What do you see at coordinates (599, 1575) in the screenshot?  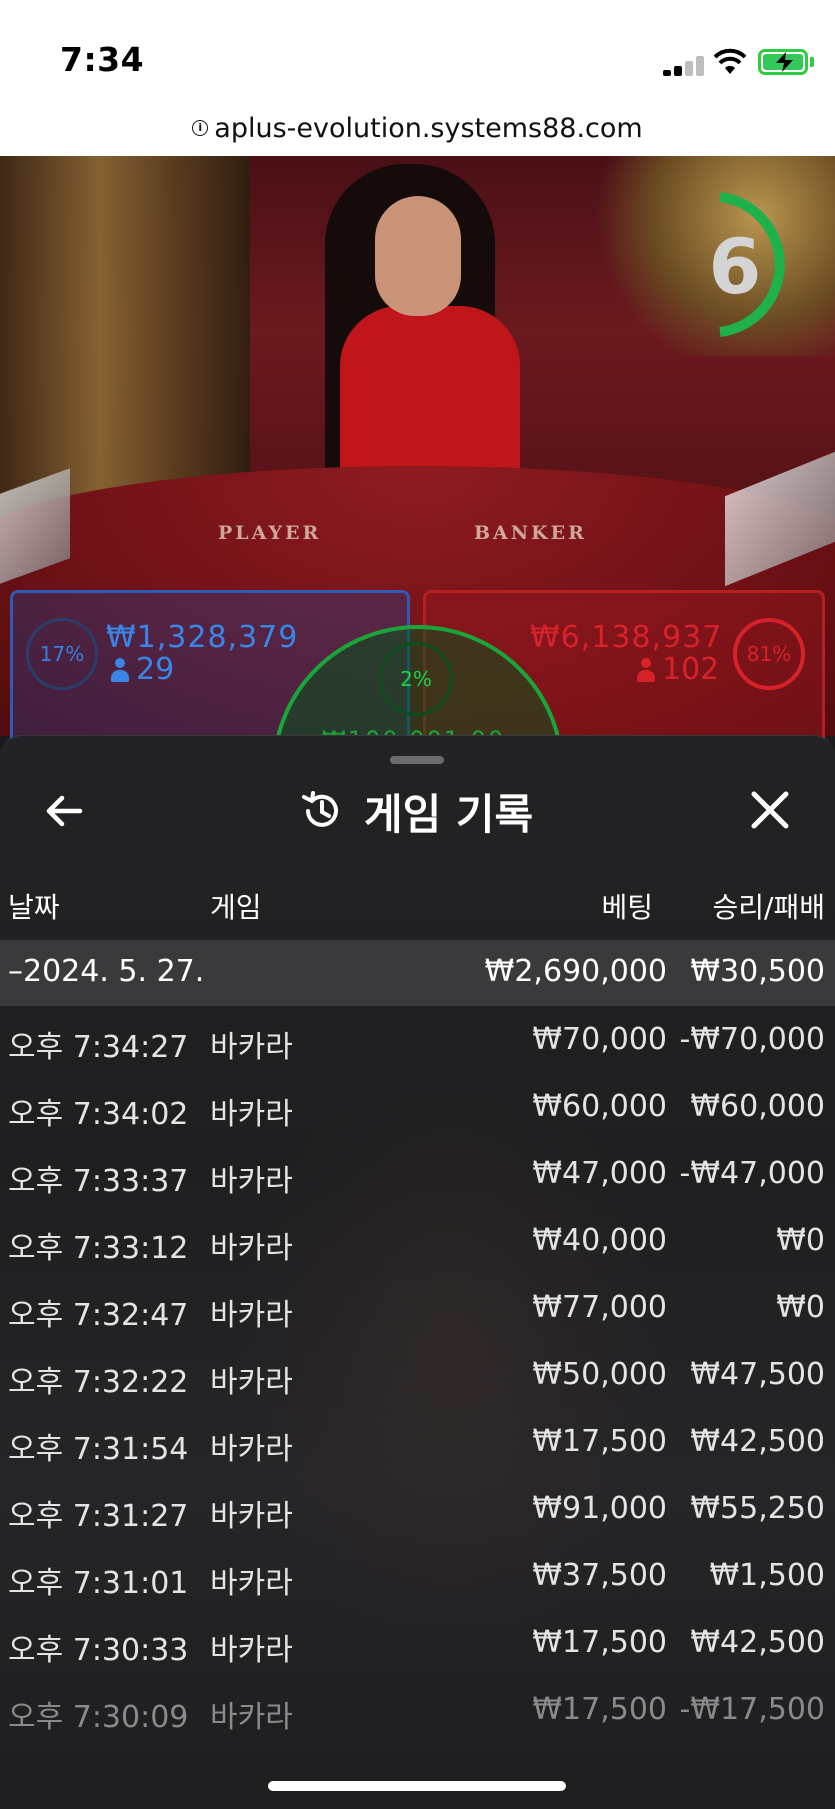 I see `row-bet: ₩37,500` at bounding box center [599, 1575].